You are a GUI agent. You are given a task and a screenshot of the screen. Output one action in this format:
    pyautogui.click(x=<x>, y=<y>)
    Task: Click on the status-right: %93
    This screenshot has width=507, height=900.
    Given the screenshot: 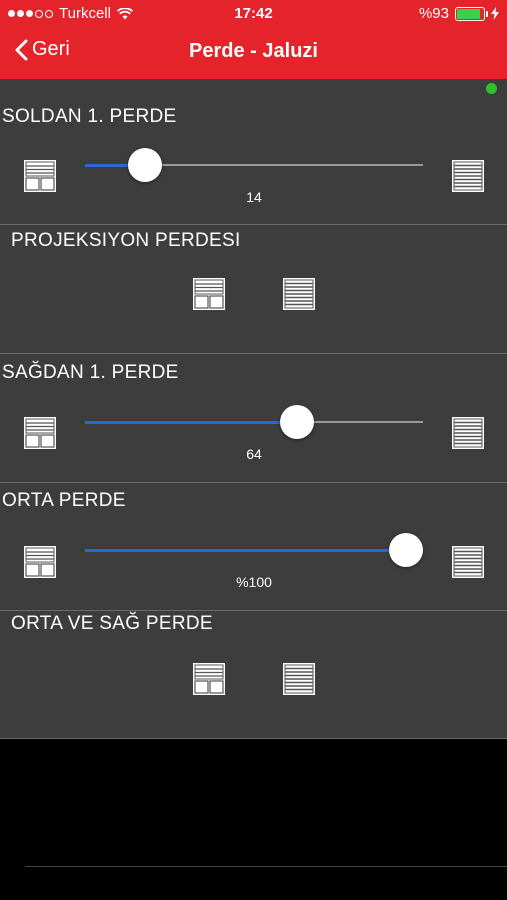 What is the action you would take?
    pyautogui.click(x=459, y=13)
    